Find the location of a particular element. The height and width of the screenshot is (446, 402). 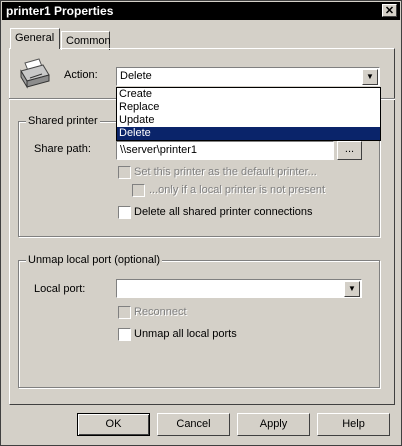

reconnect-checkbox is located at coordinates (124, 312).